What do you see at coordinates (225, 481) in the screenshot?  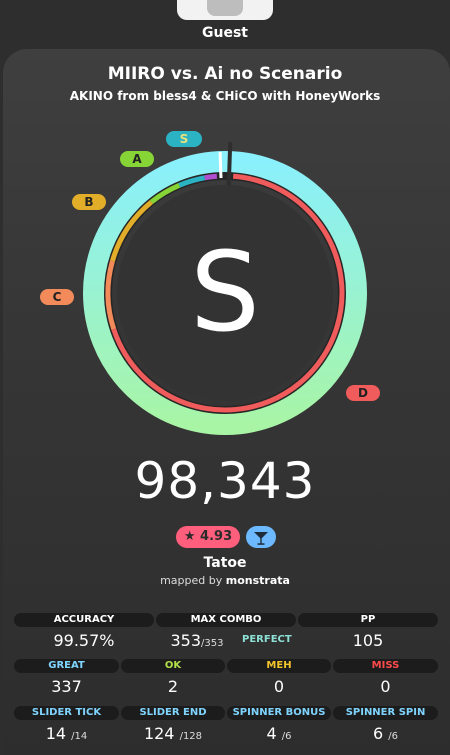 I see `total-score: 98,343` at bounding box center [225, 481].